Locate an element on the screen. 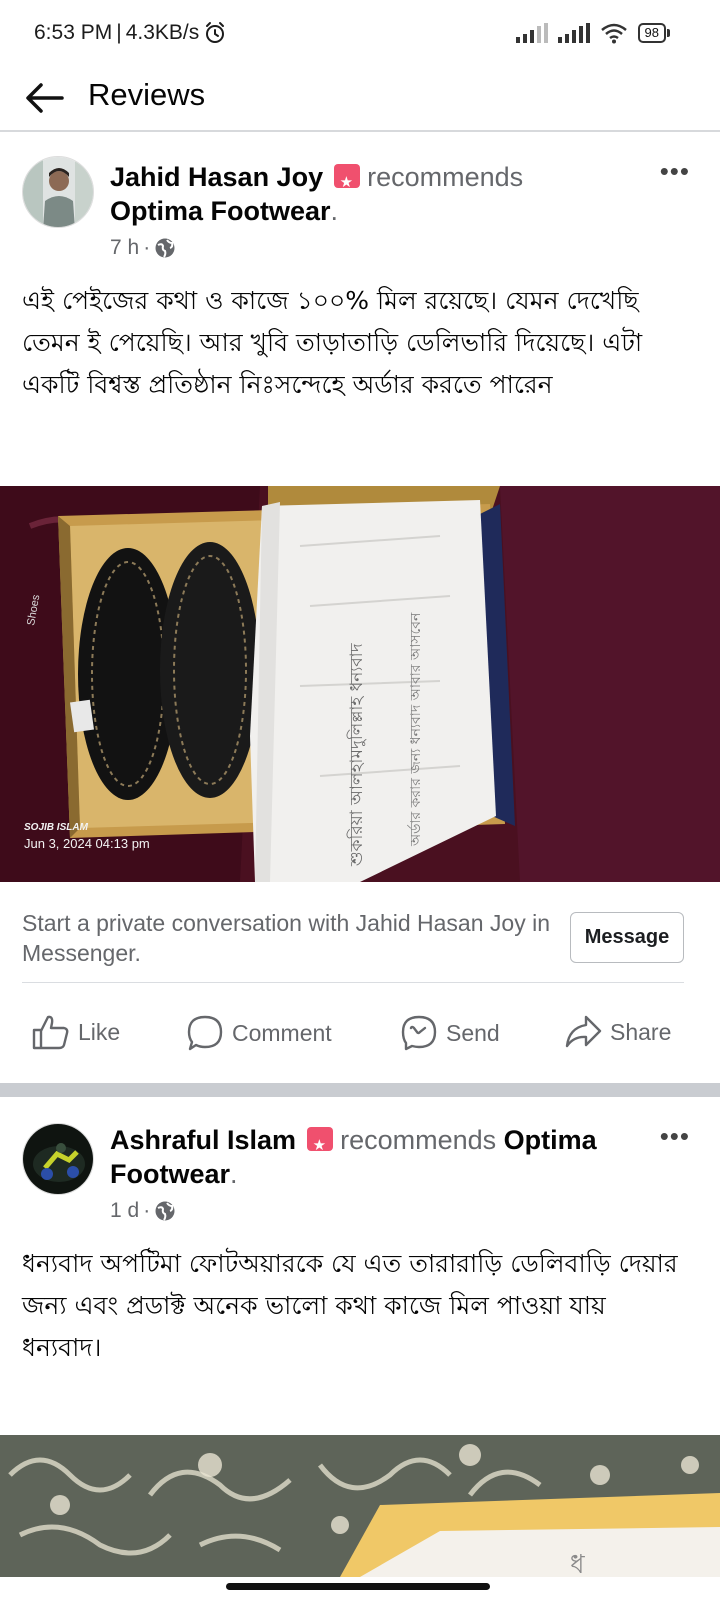 This screenshot has height=1600, width=720. status-bar: 6:53 PM | 4.3KB/s 98 is located at coordinates (360, 33).